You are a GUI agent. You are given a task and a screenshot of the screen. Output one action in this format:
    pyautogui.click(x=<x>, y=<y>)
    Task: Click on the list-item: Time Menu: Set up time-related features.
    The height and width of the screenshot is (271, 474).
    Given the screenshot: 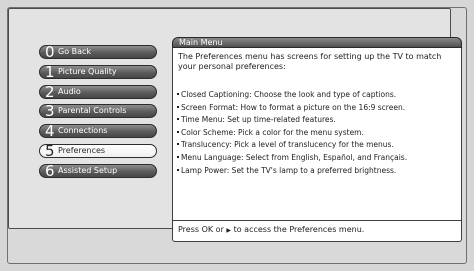 What is the action you would take?
    pyautogui.click(x=319, y=120)
    